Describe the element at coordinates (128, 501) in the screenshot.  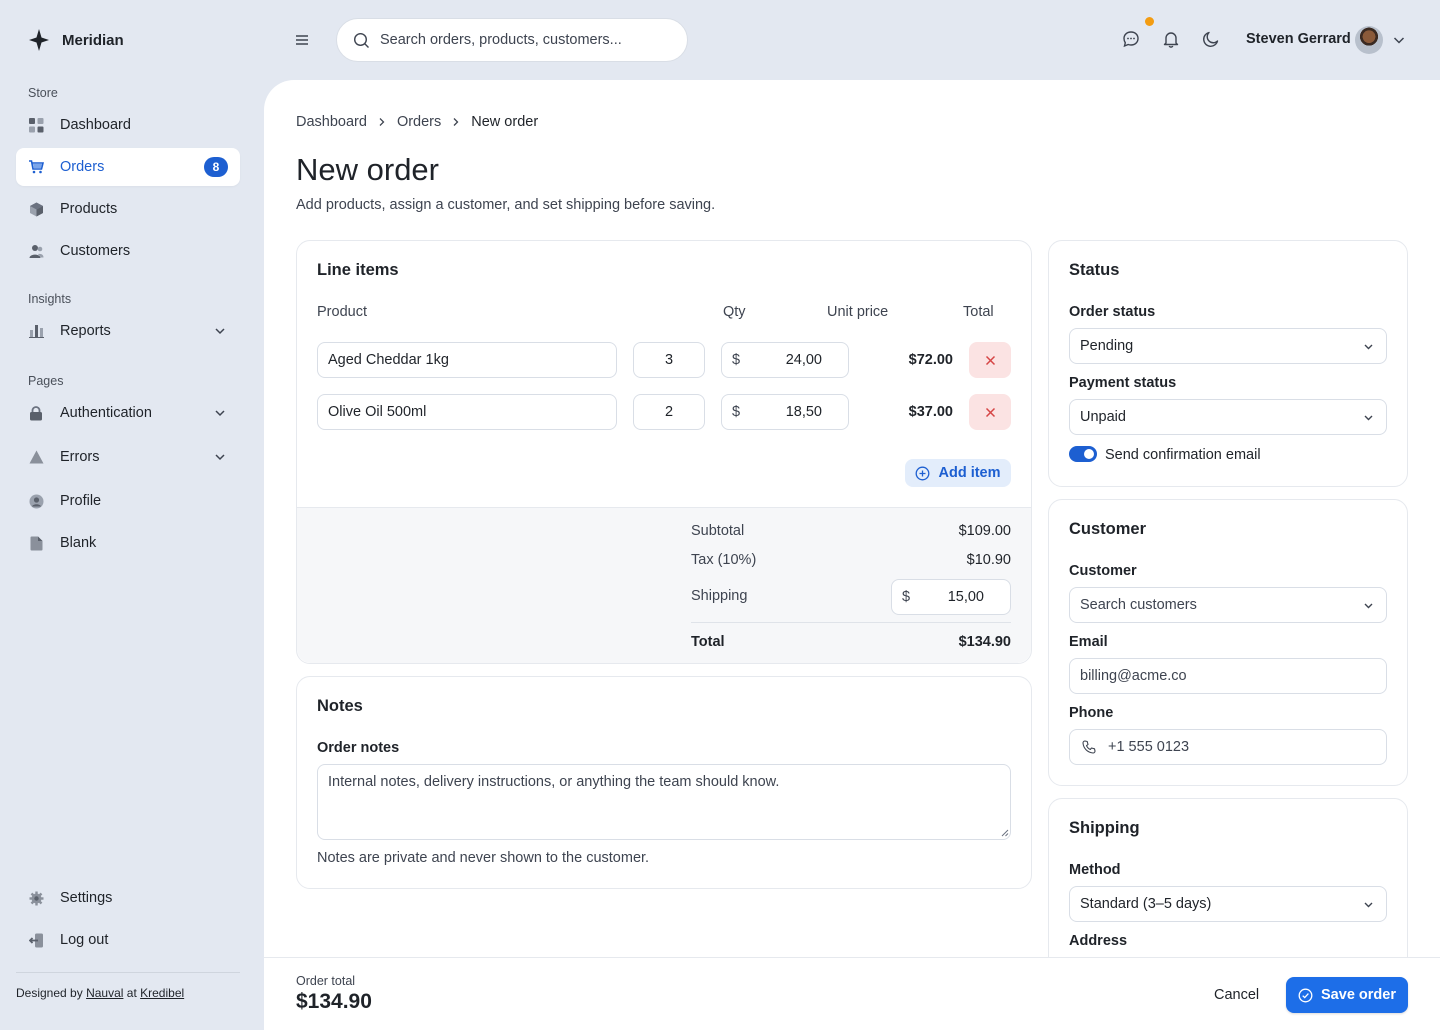
I see `sidebar-item-profile: Profile` at that location.